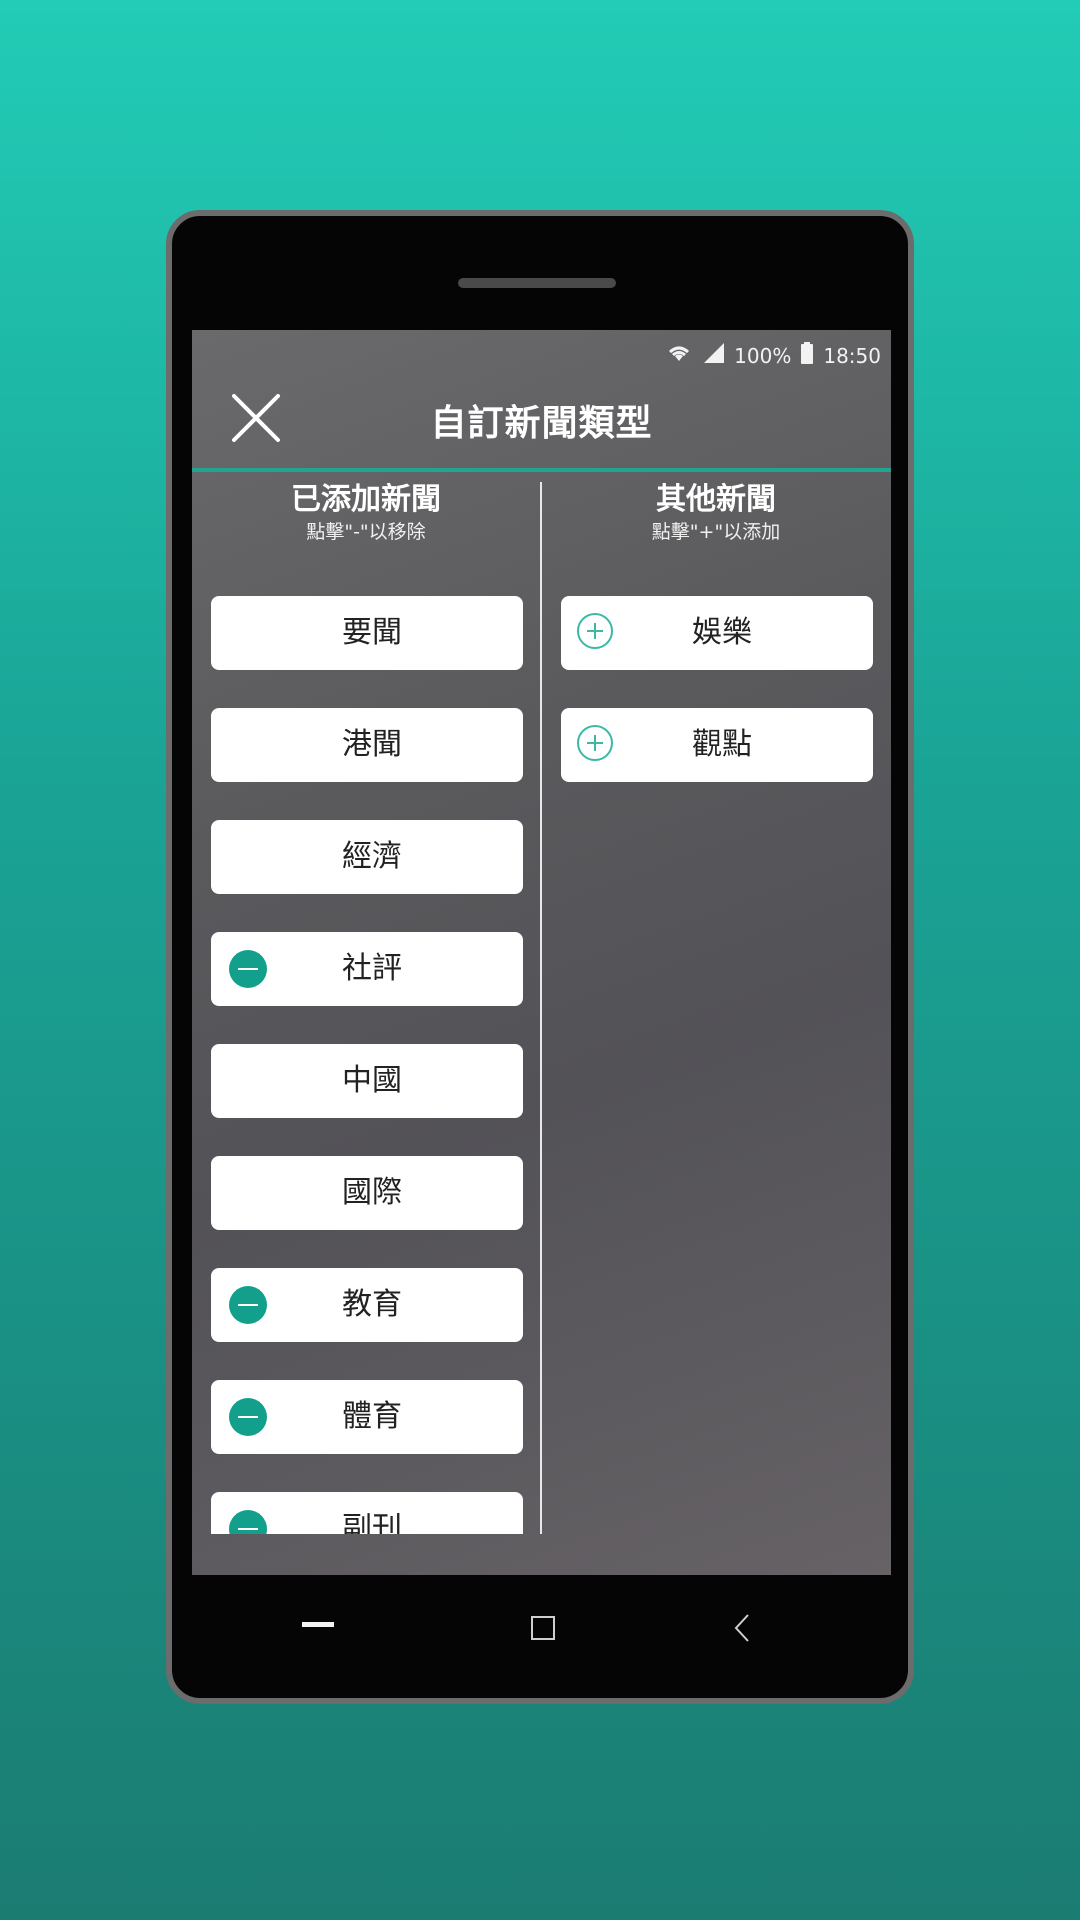 The image size is (1080, 1920). Describe the element at coordinates (852, 355) in the screenshot. I see `clock: 18:50` at that location.